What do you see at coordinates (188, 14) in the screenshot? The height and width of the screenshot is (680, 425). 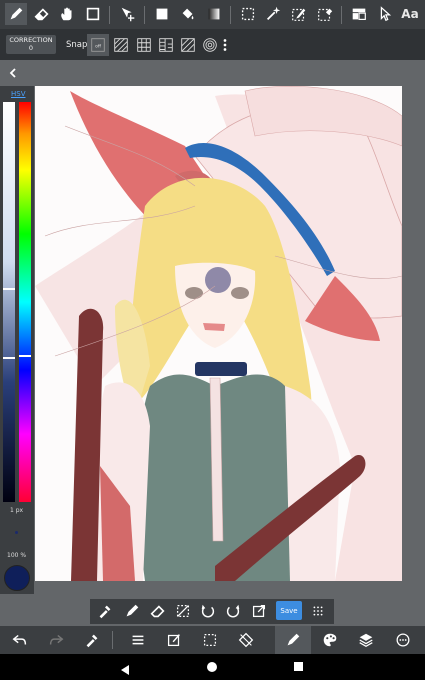 I see `bucket-tool-icon` at bounding box center [188, 14].